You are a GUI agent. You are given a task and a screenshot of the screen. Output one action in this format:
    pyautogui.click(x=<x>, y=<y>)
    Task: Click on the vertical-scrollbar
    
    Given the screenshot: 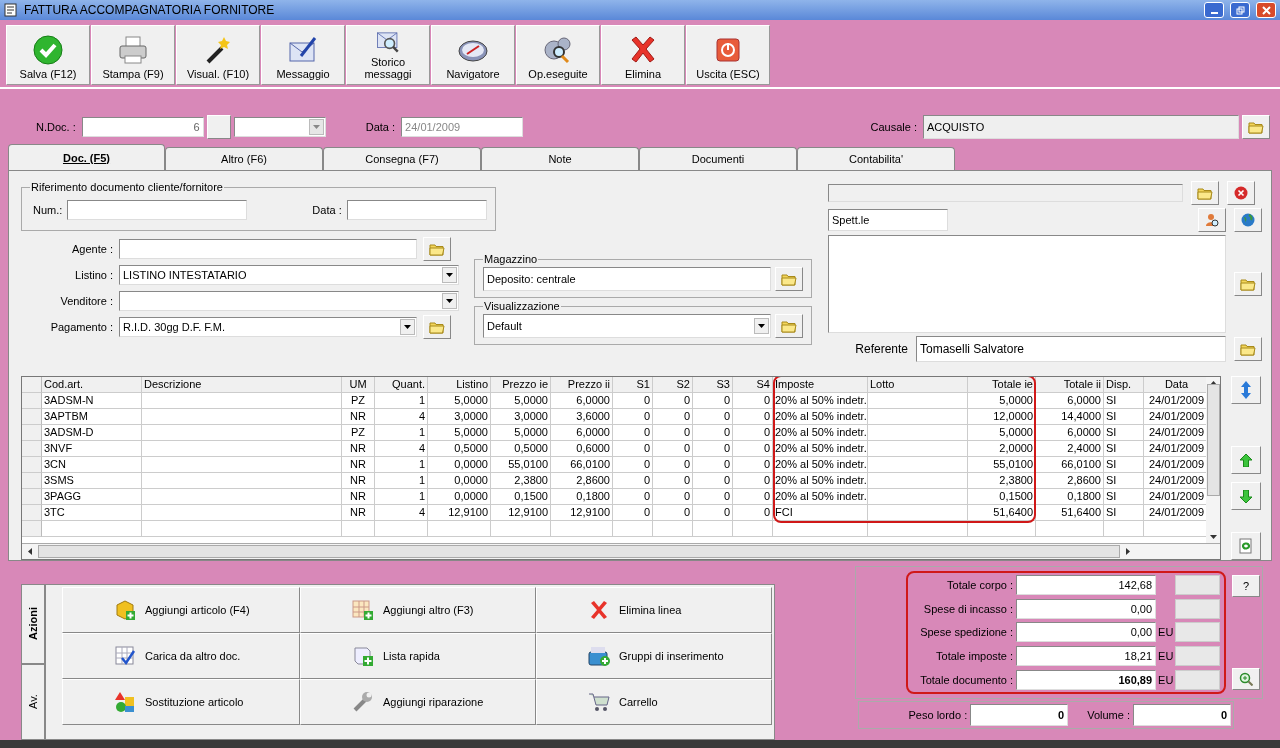 What is the action you would take?
    pyautogui.click(x=1213, y=460)
    